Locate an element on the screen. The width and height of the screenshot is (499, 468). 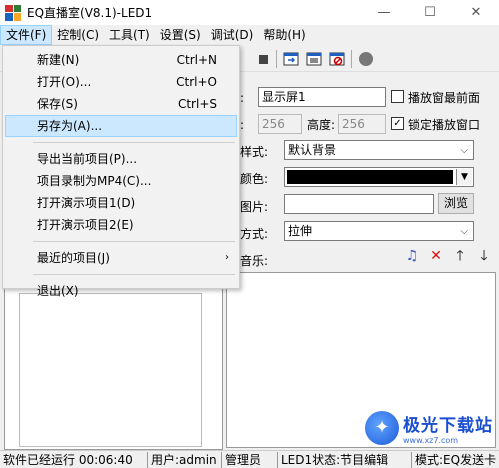
submenu-arrow-icon: › is located at coordinates (227, 257).